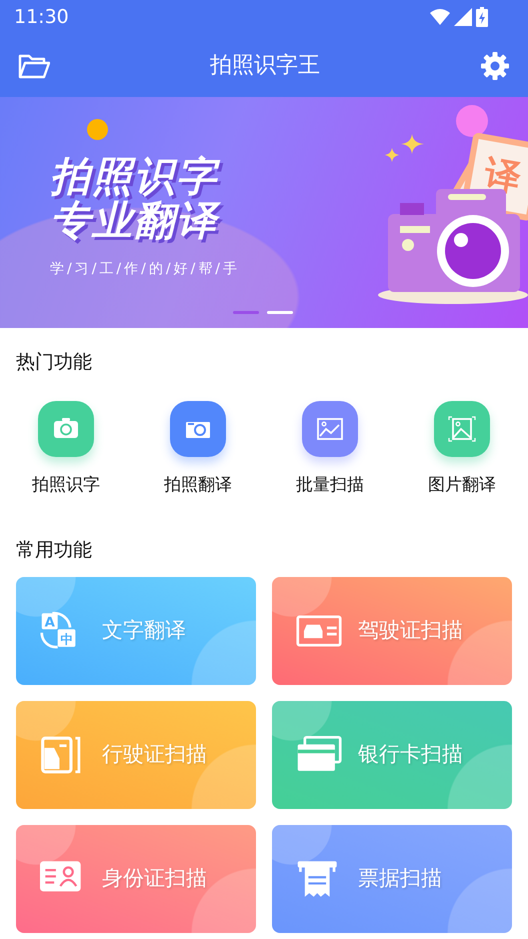 This screenshot has height=939, width=528. What do you see at coordinates (34, 65) in the screenshot?
I see `folder-icon` at bounding box center [34, 65].